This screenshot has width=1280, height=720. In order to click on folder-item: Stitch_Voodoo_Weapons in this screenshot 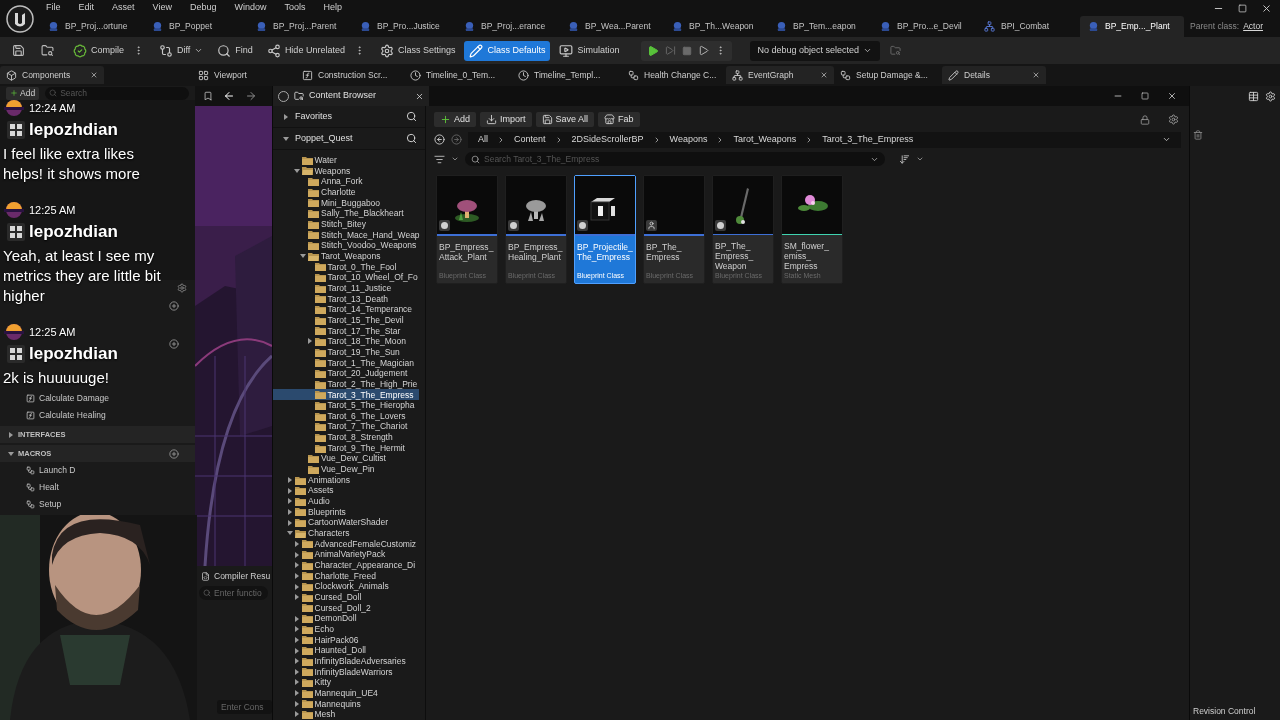, I will do `click(346, 245)`.